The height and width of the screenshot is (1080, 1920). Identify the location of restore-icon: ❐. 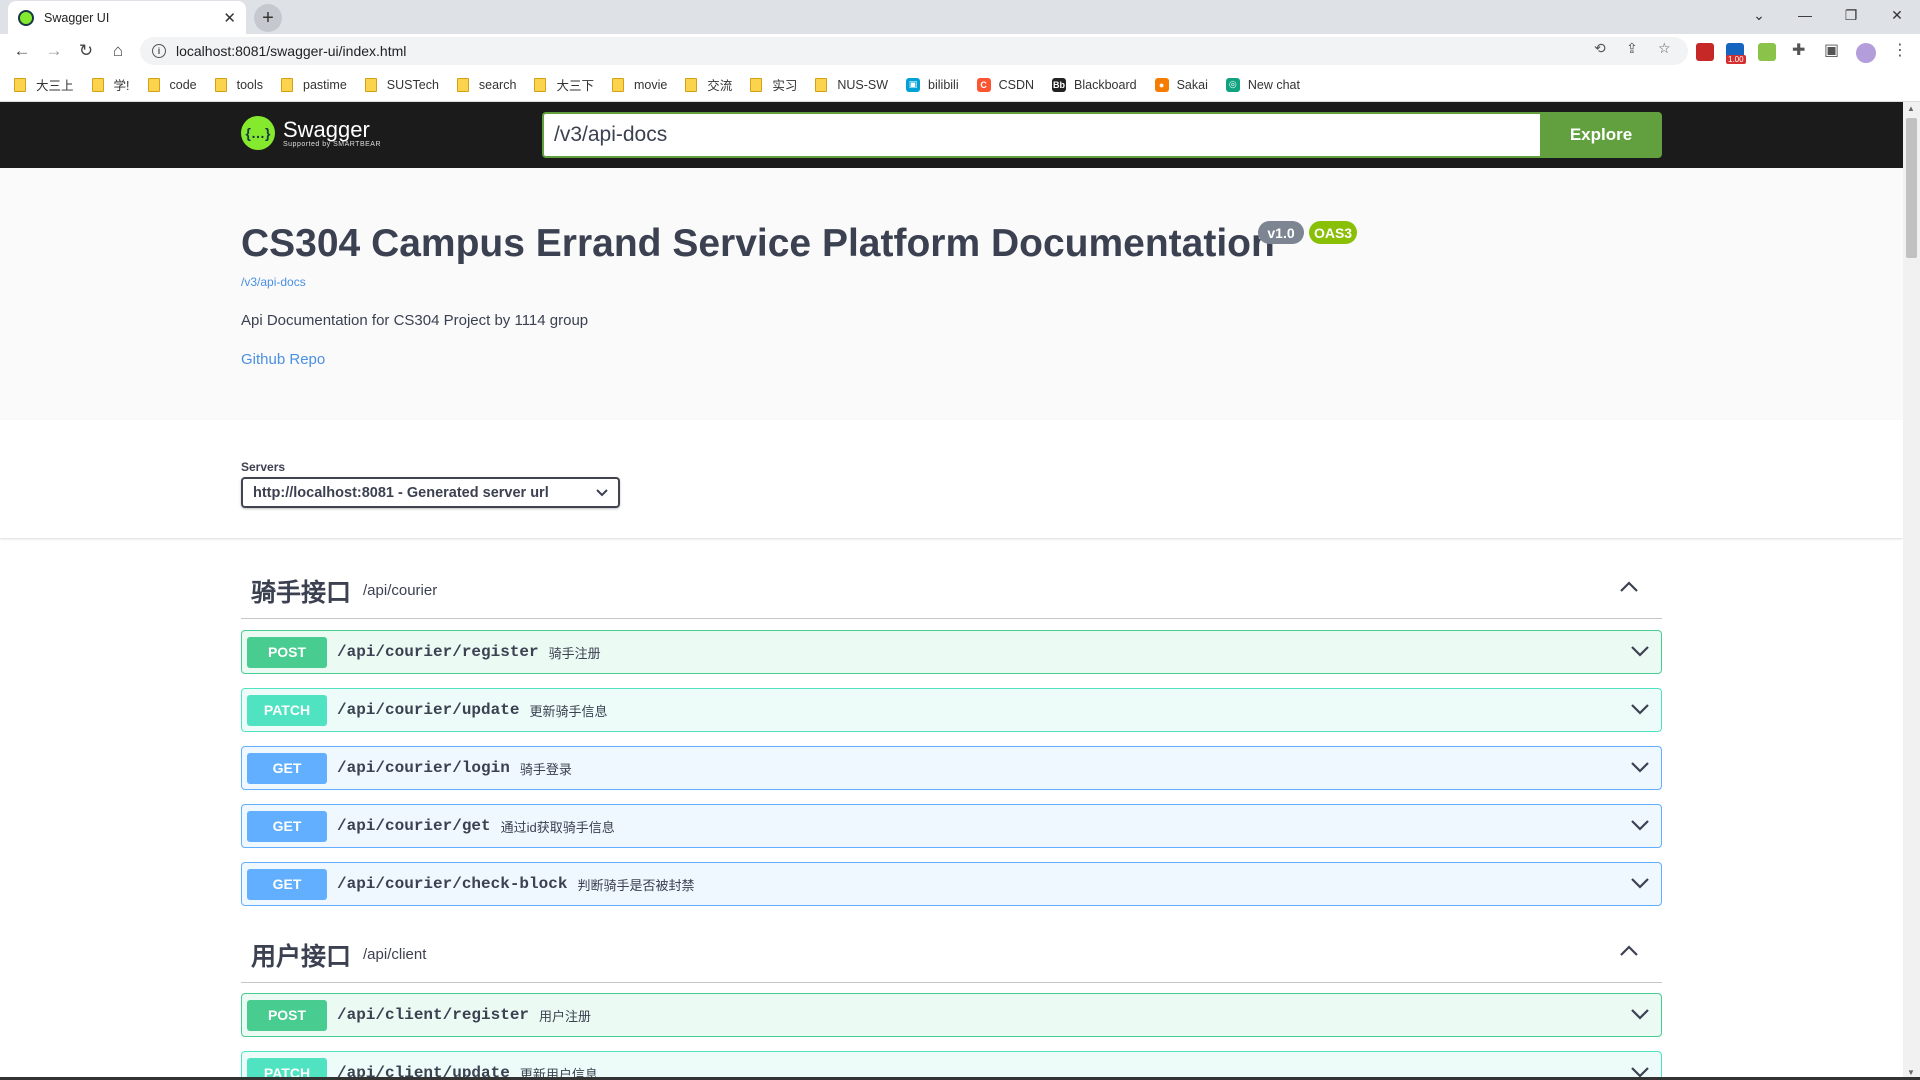
(1851, 15).